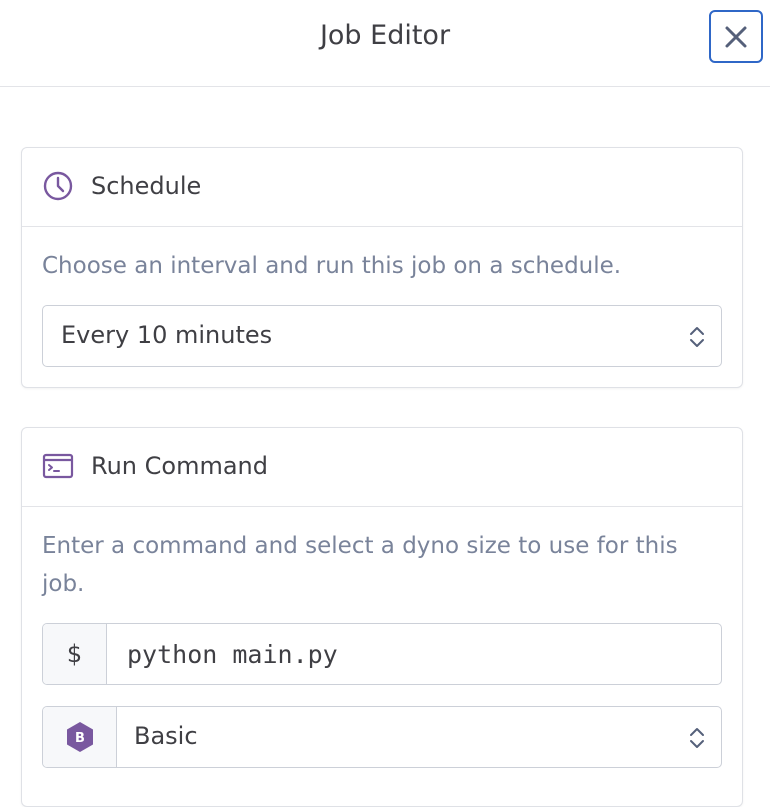 The image size is (770, 807). I want to click on command-input-group: $, so click(382, 654).